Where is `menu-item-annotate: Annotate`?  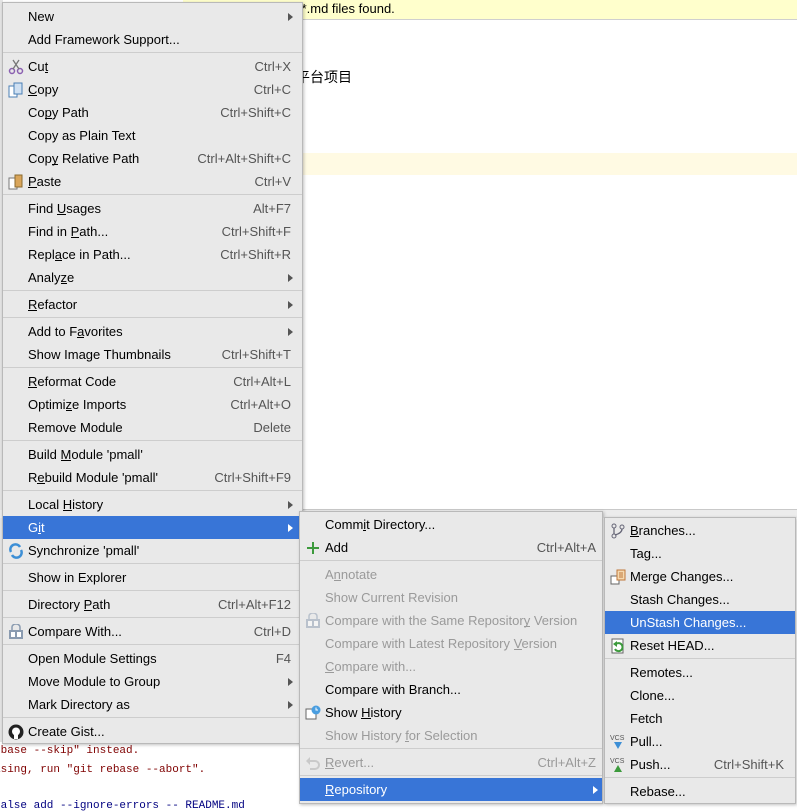
menu-item-annotate: Annotate is located at coordinates (451, 574).